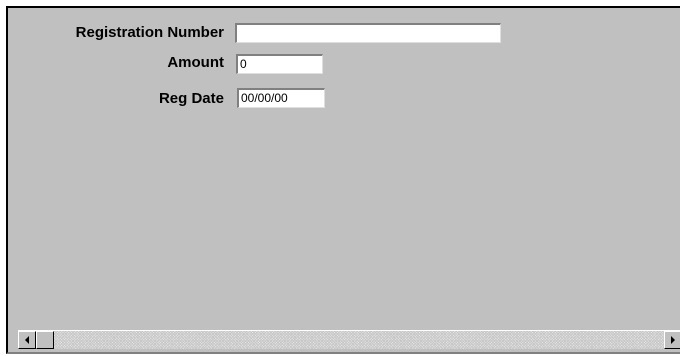 The image size is (680, 356). Describe the element at coordinates (195, 62) in the screenshot. I see `amount-label: Amount` at that location.